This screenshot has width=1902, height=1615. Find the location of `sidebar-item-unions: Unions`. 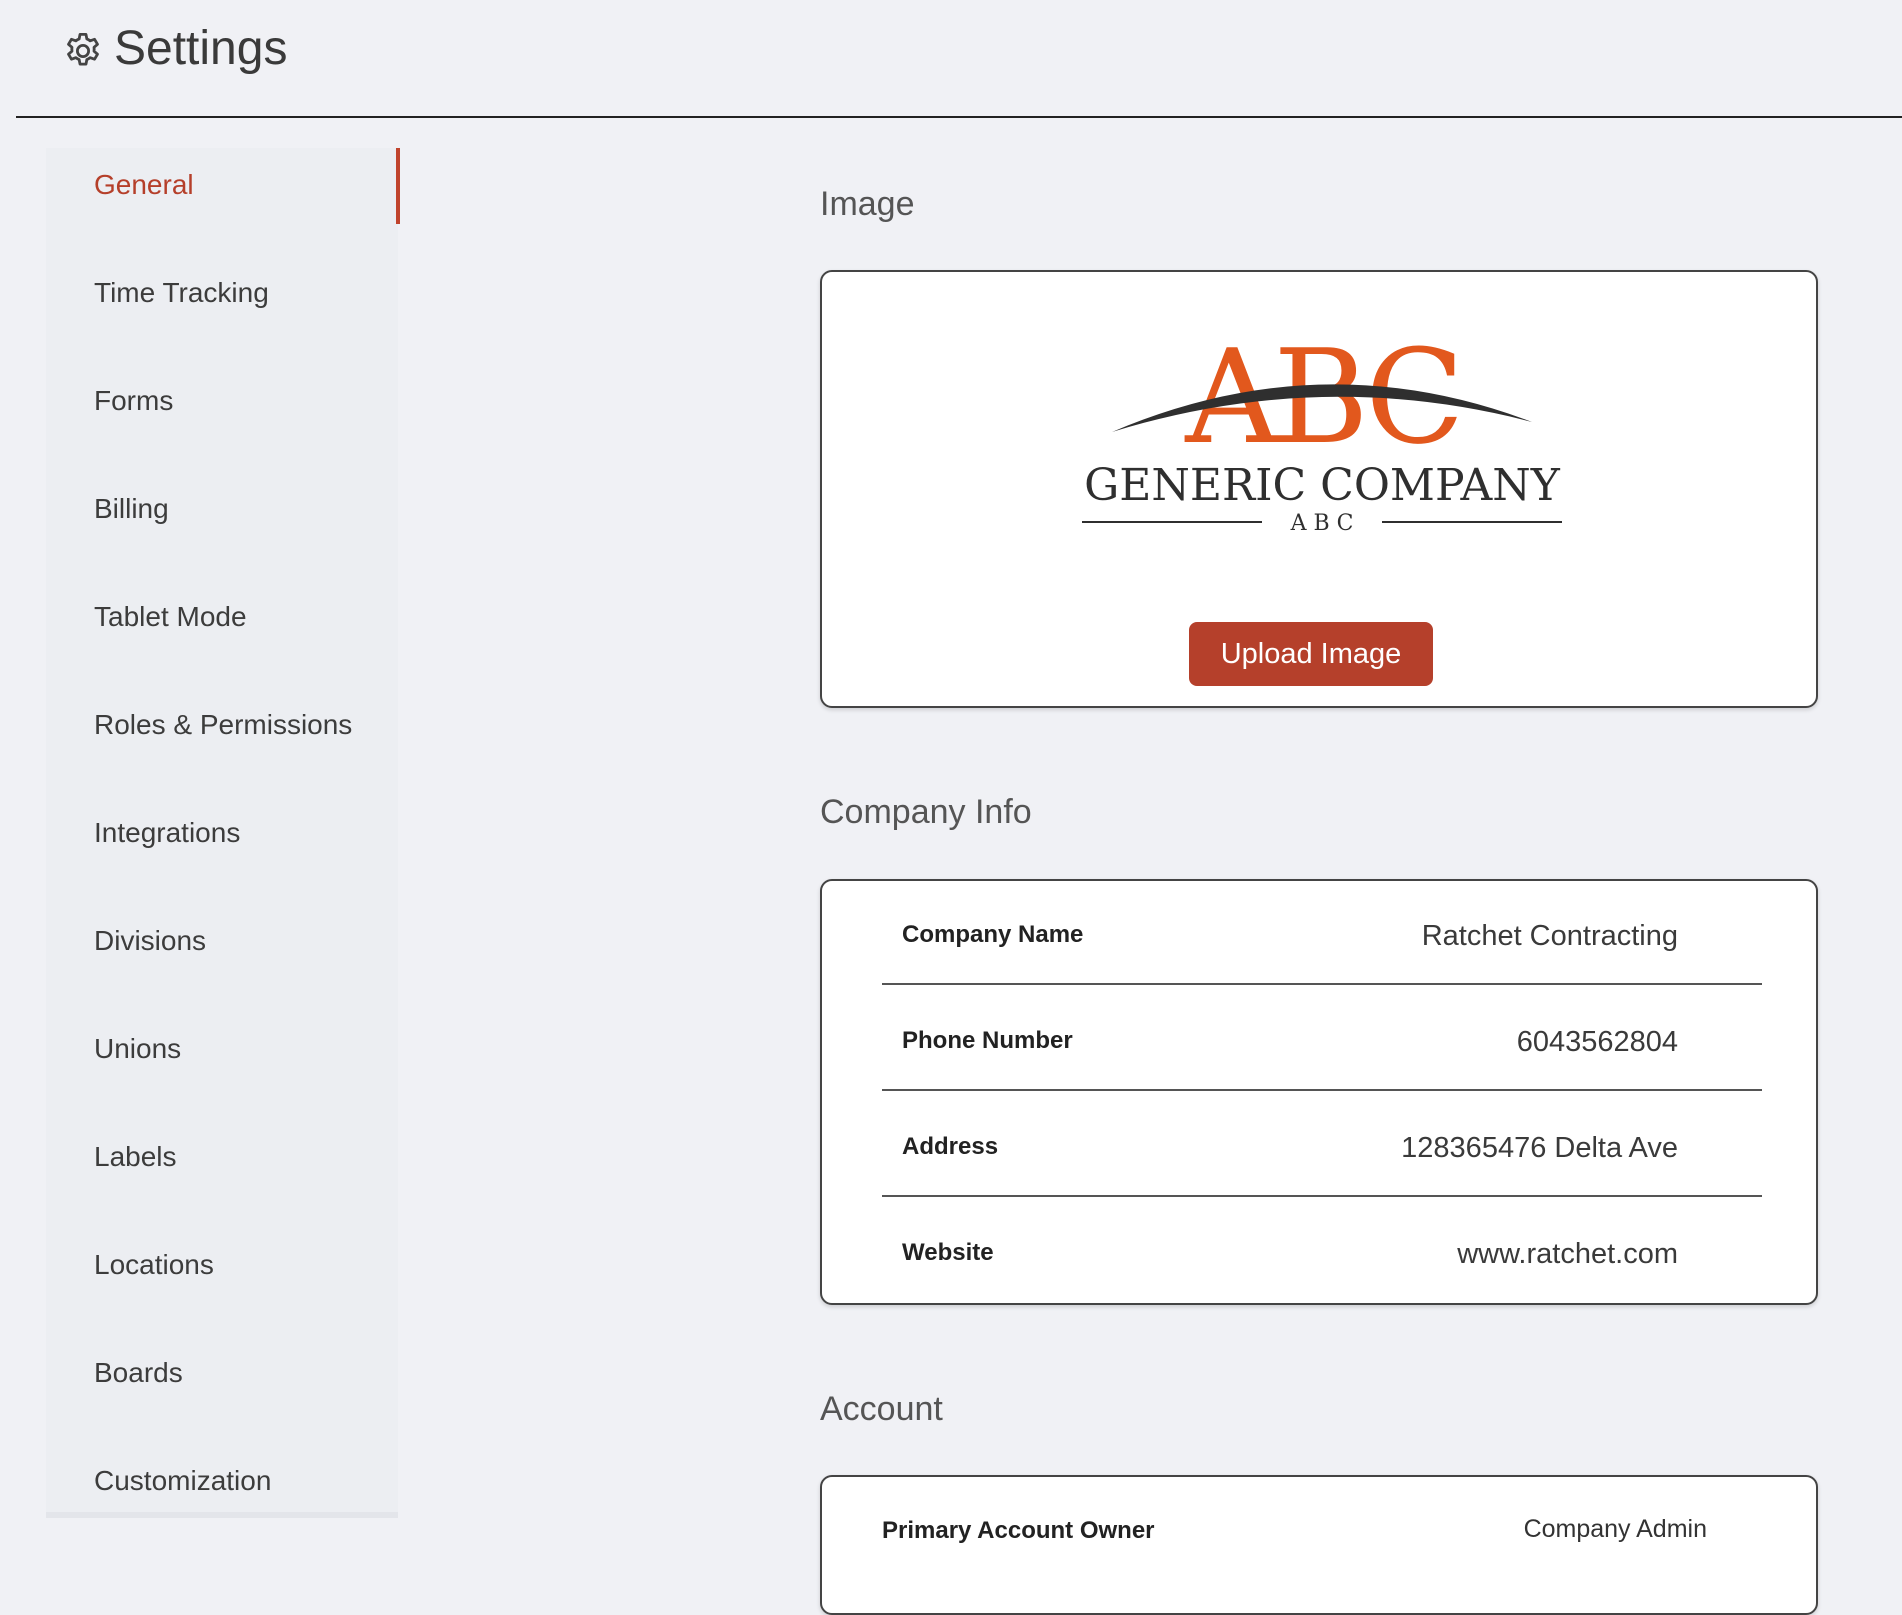

sidebar-item-unions: Unions is located at coordinates (222, 1050).